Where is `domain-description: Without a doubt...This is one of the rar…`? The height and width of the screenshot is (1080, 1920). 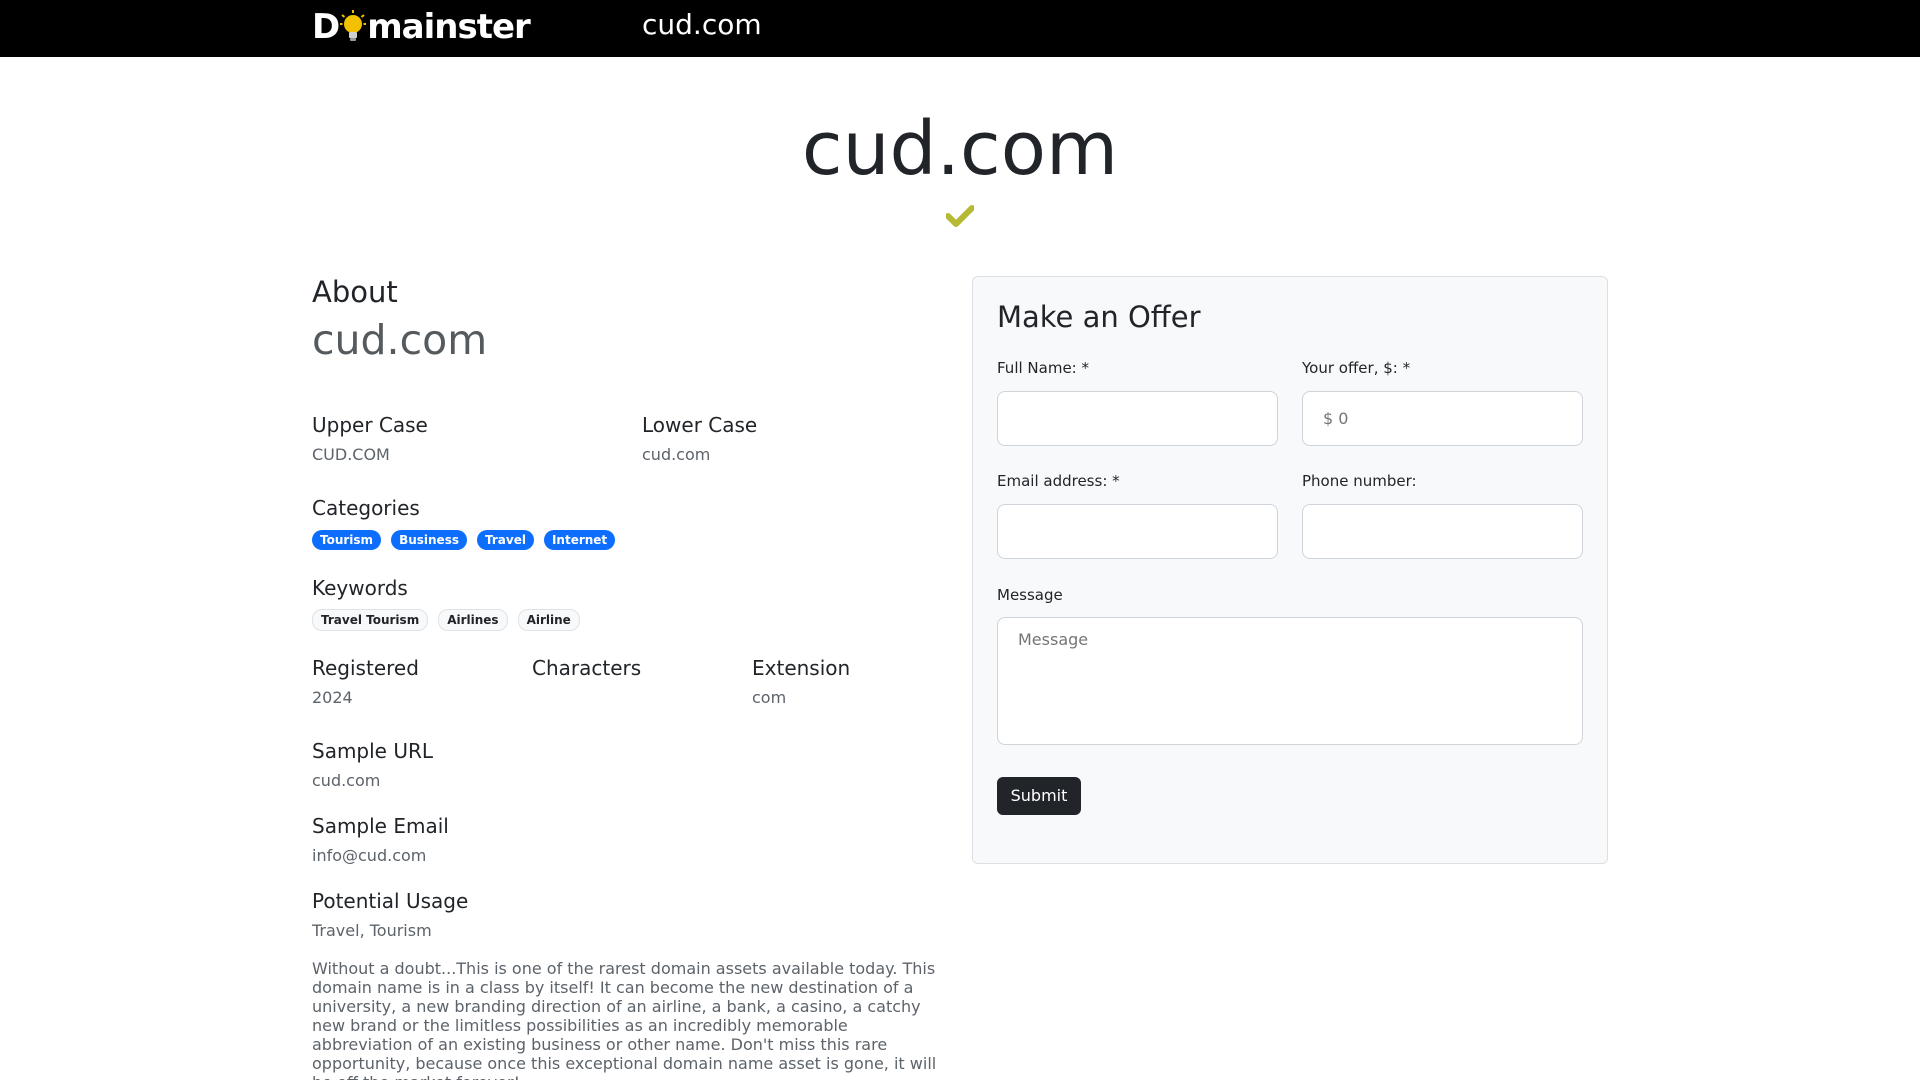 domain-description: Without a doubt...This is one of the rar… is located at coordinates (624, 1019).